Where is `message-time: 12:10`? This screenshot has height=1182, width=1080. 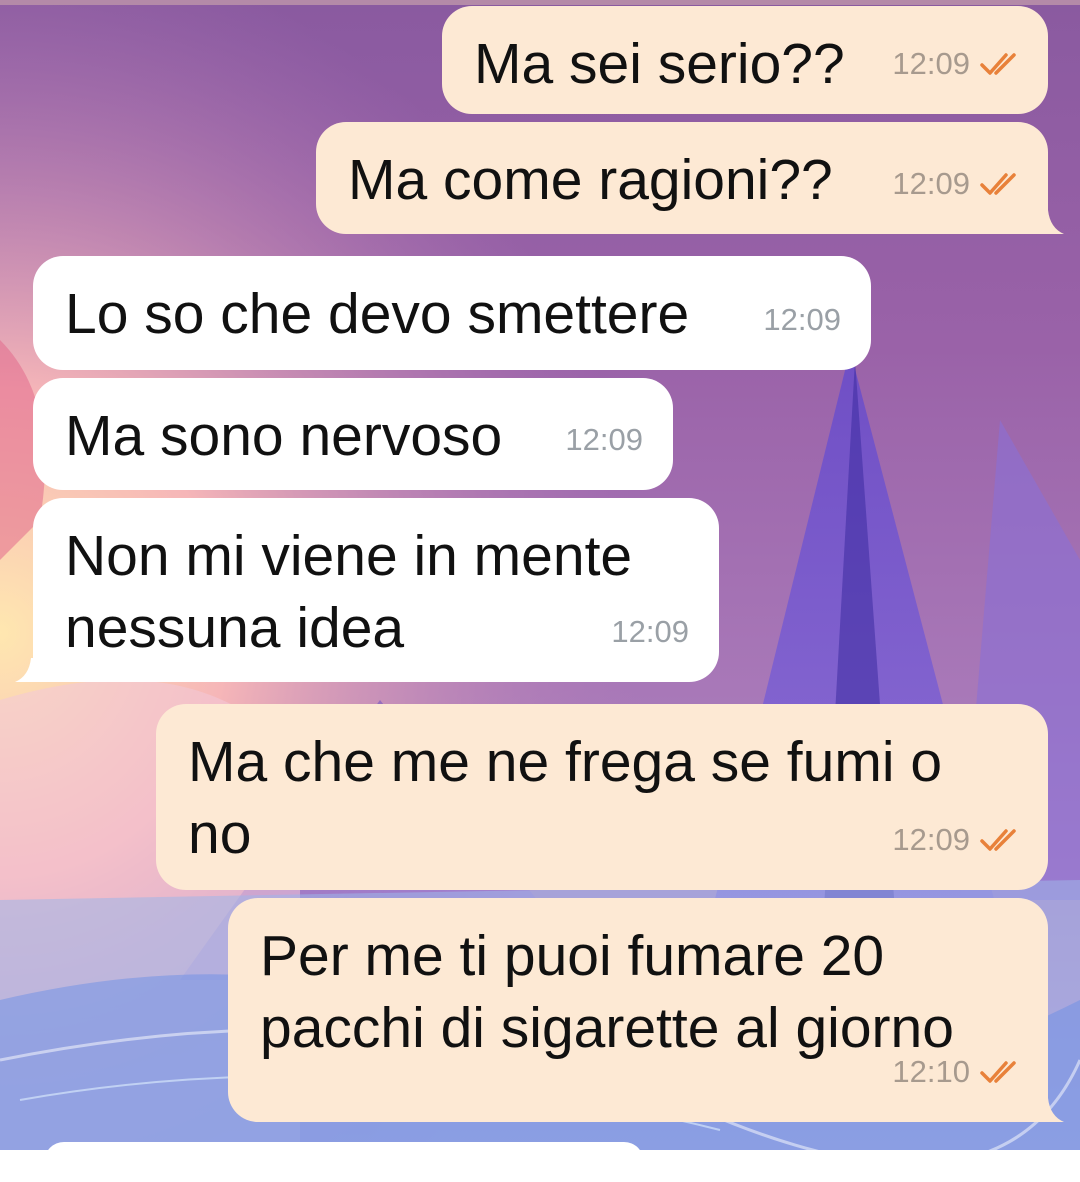
message-time: 12:10 is located at coordinates (931, 1071).